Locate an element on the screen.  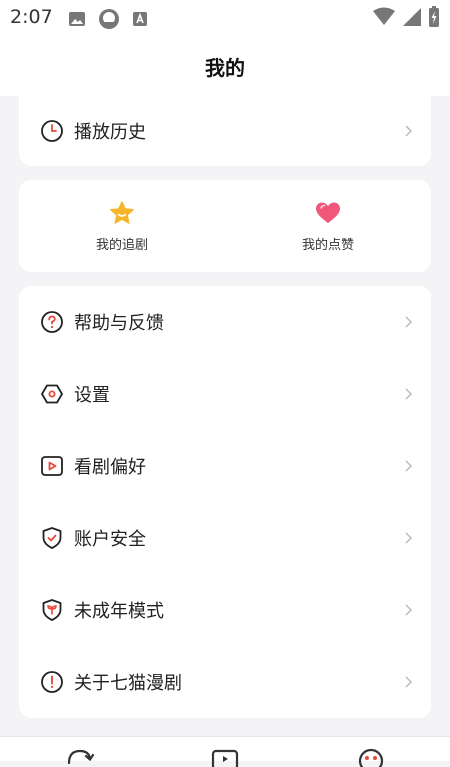
menu-label: 关于七猫漫剧 is located at coordinates (128, 683).